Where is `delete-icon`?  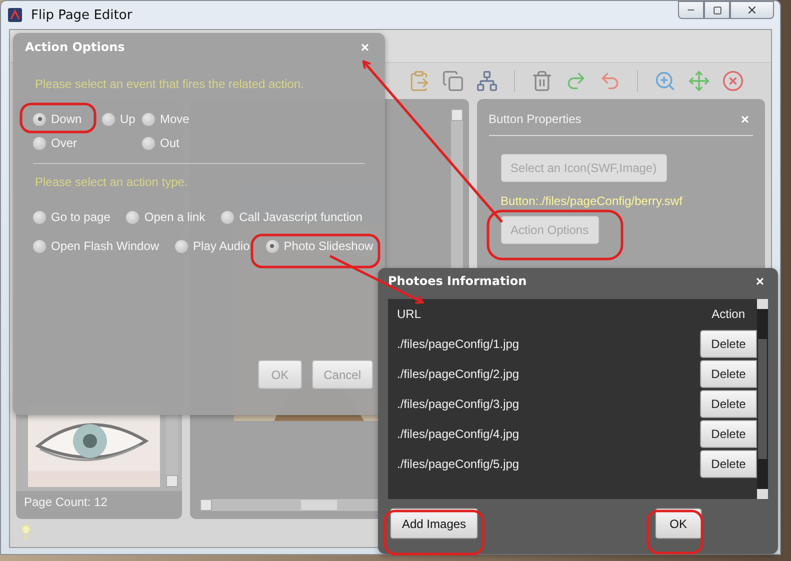
delete-icon is located at coordinates (733, 81).